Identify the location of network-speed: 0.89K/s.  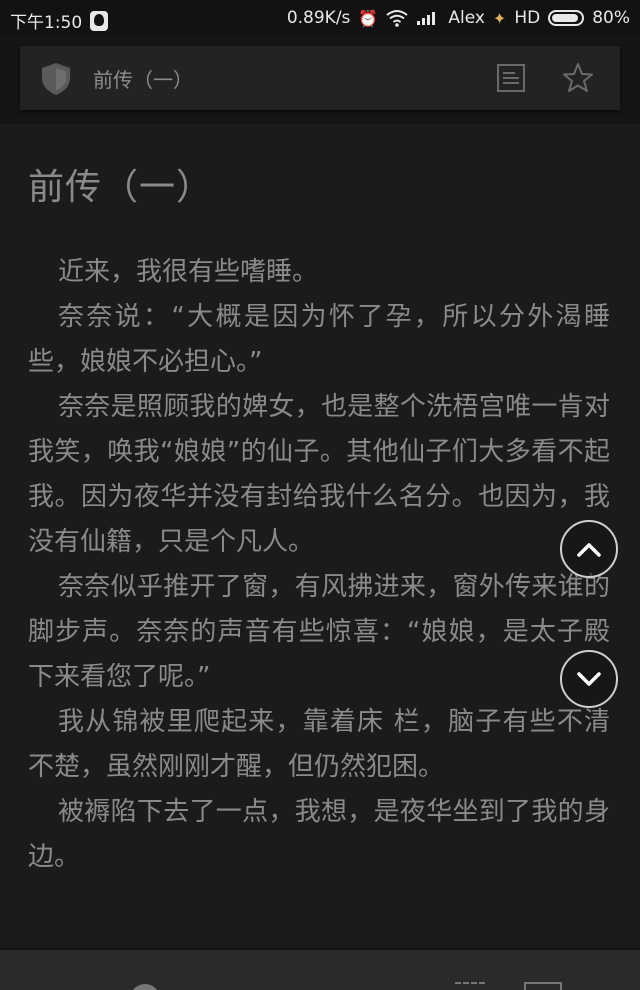
(318, 18).